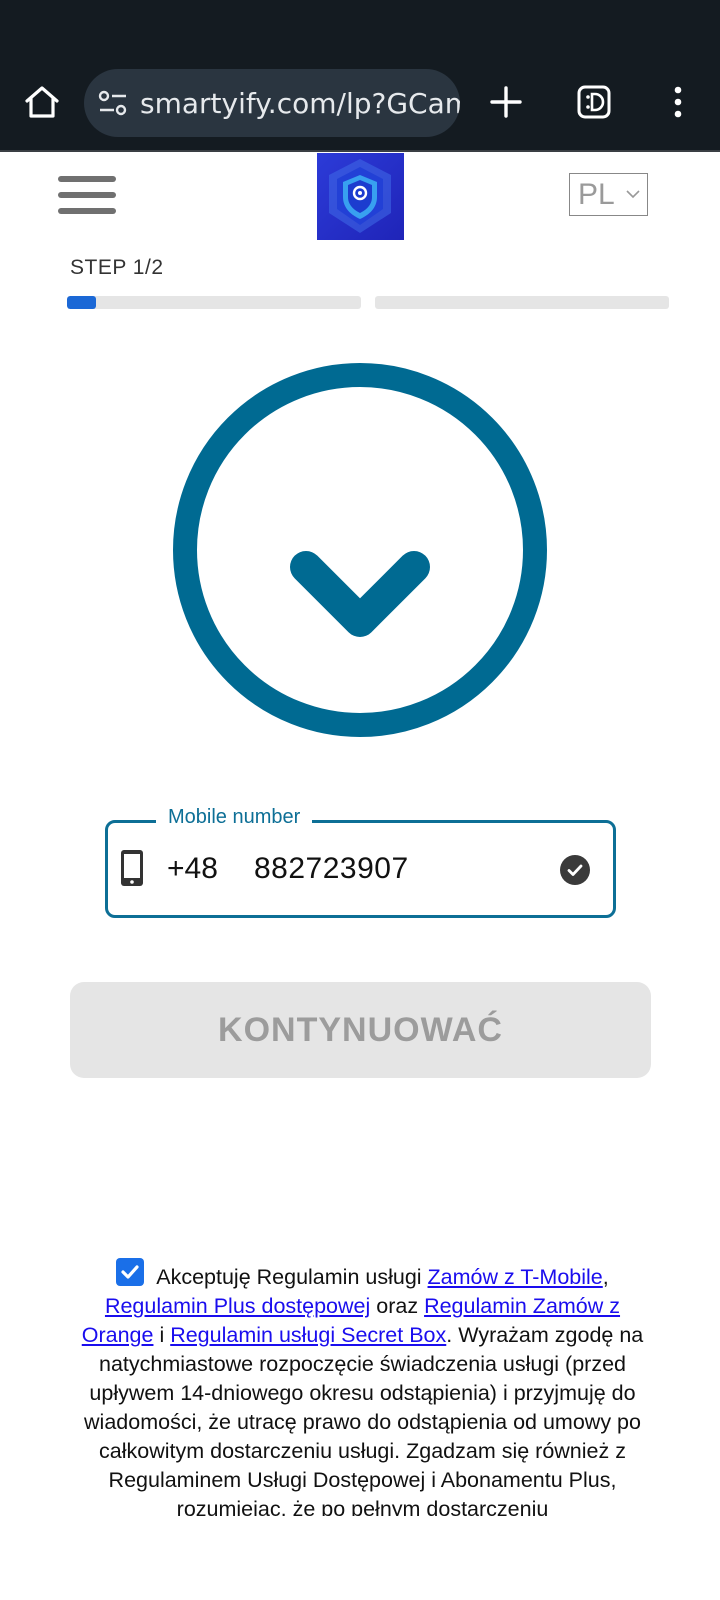 The image size is (720, 1600). I want to click on check-circle-icon, so click(575, 870).